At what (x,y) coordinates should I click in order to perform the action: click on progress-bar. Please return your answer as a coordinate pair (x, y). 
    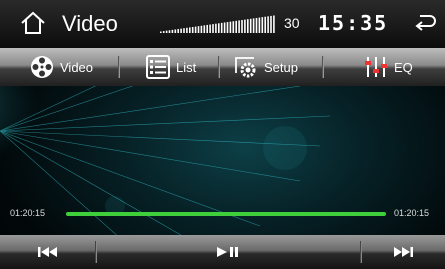
    Looking at the image, I should click on (226, 214).